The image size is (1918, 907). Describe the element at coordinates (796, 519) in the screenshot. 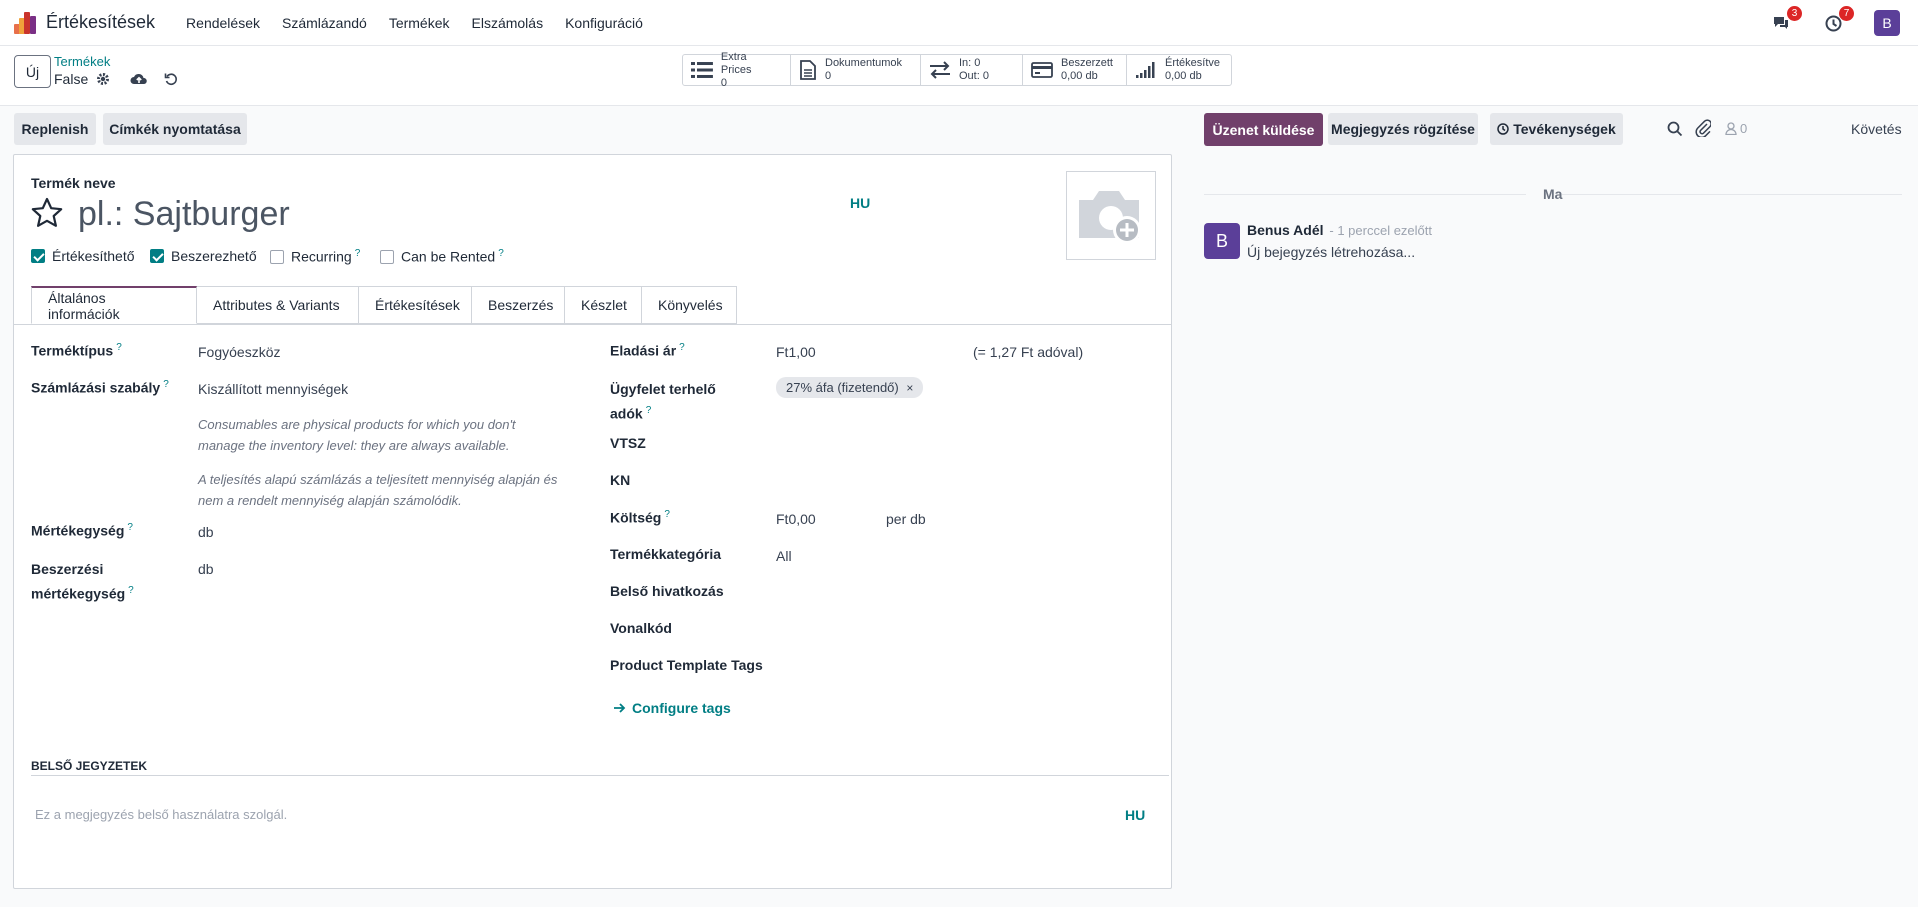

I see `cost-field: Ft0,00` at that location.